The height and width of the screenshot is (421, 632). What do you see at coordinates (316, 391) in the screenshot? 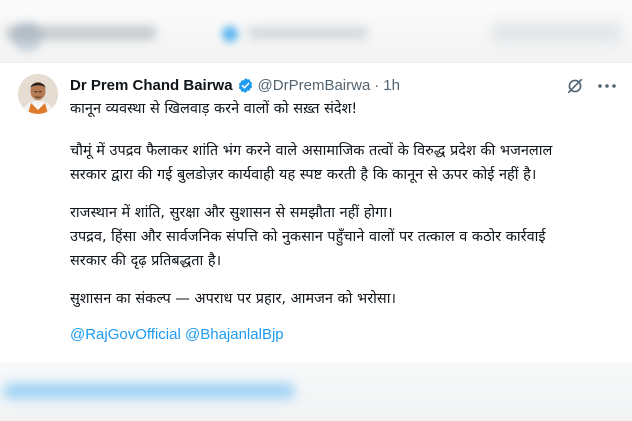
I see `blurred-next-content` at bounding box center [316, 391].